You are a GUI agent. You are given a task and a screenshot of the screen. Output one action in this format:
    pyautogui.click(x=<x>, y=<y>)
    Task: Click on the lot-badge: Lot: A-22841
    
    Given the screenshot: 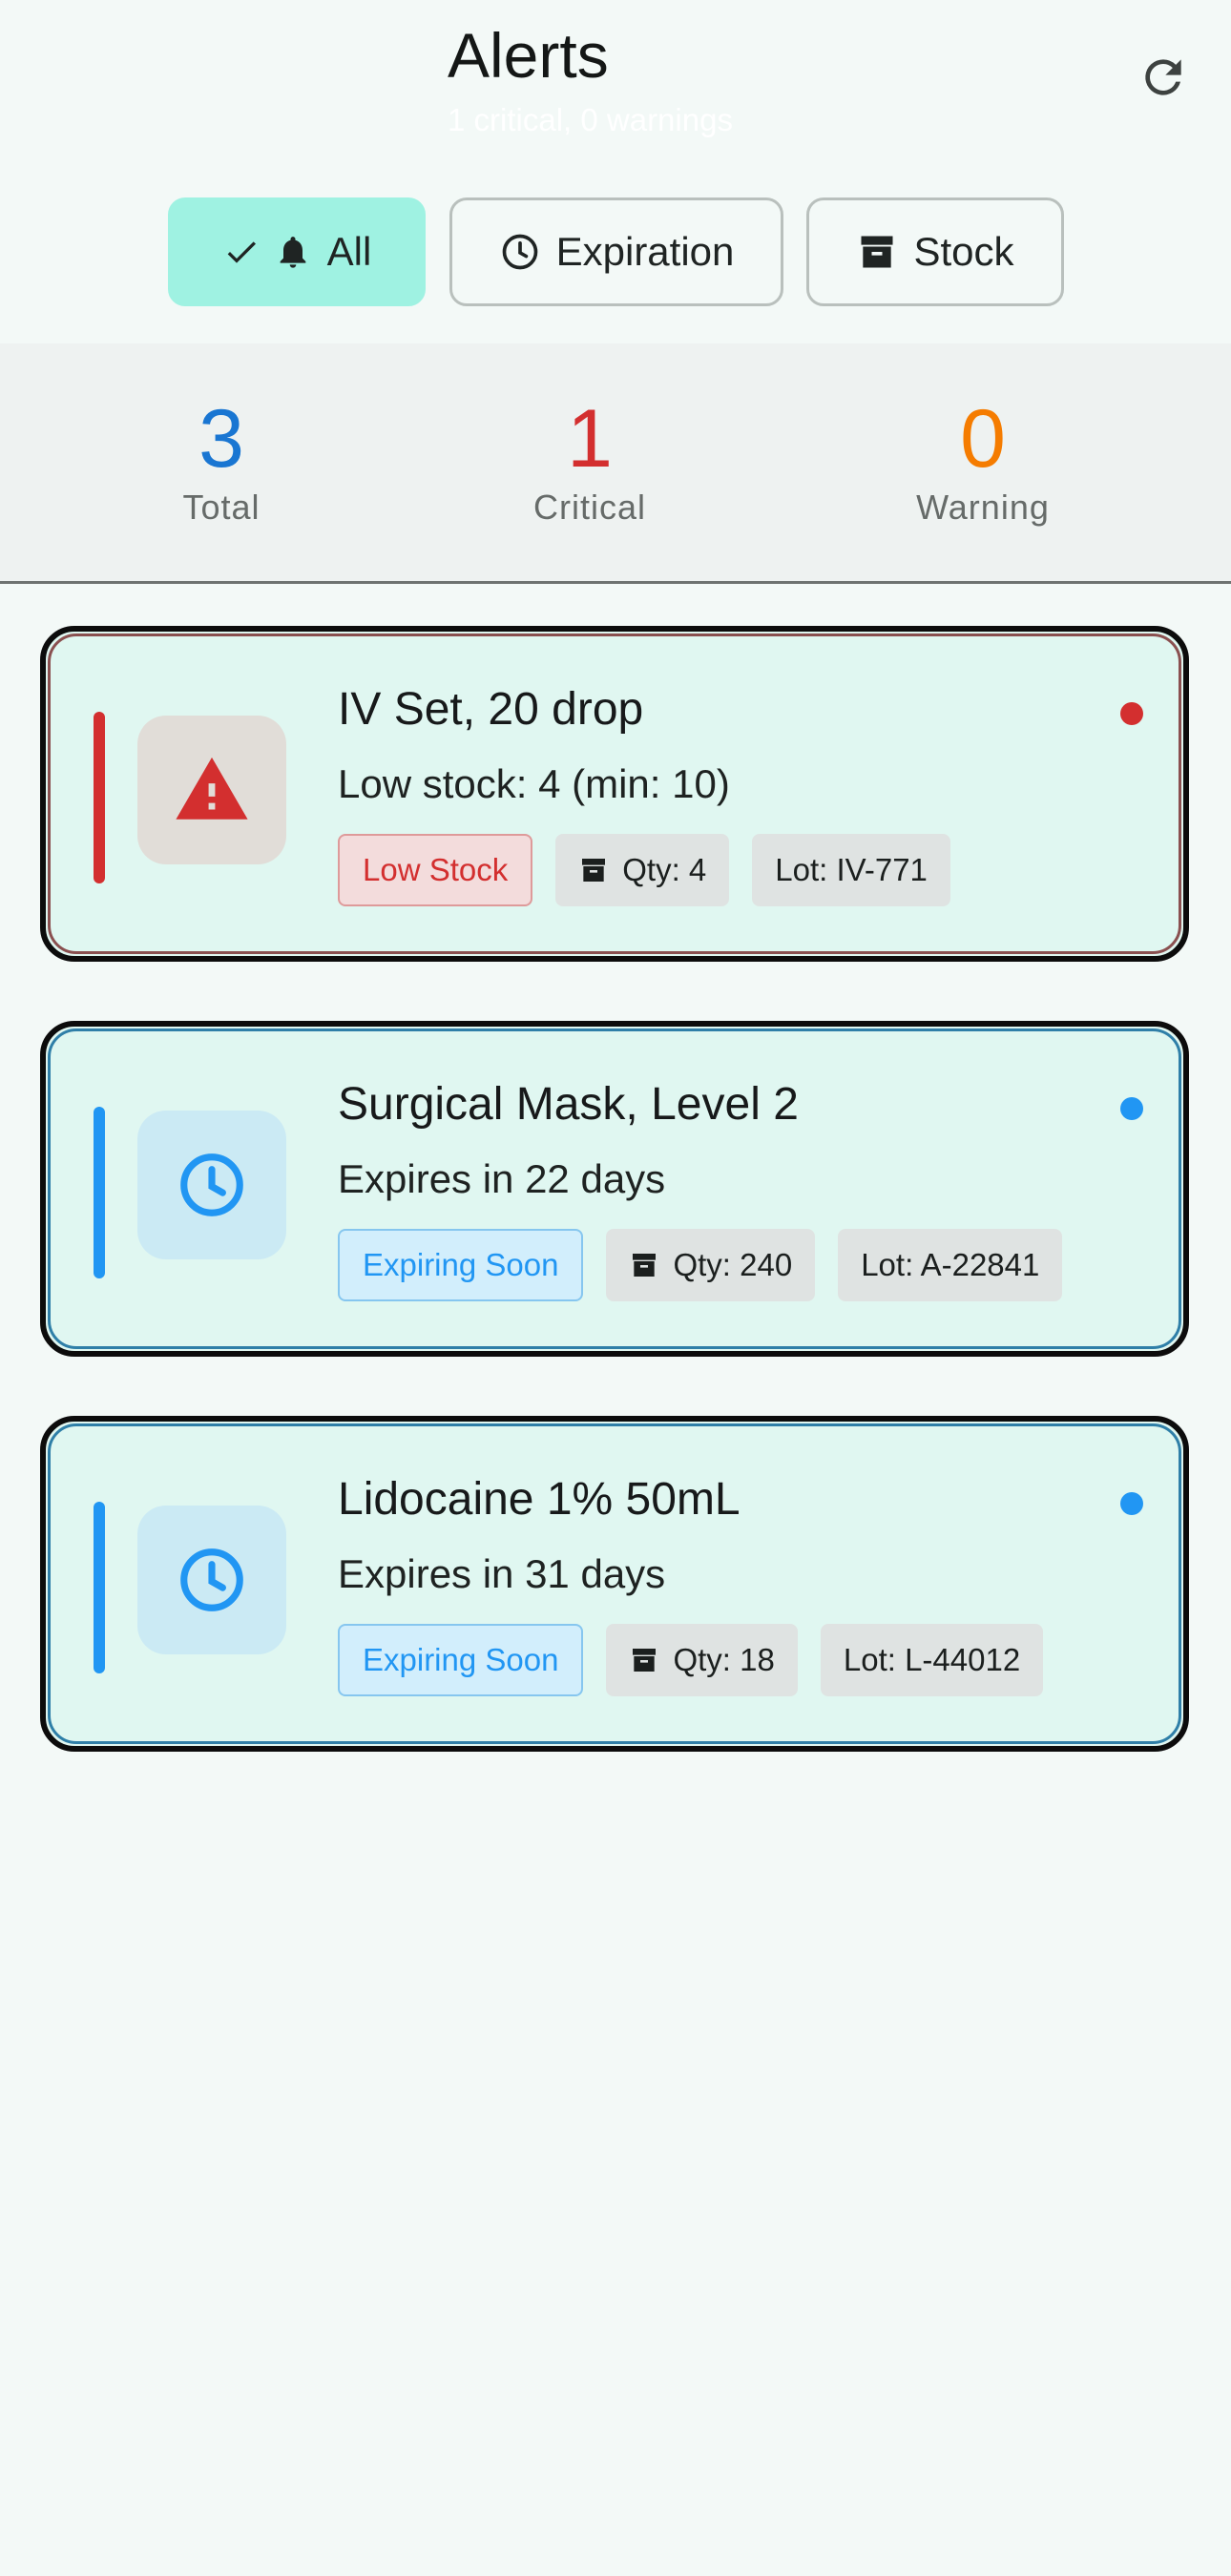 What is the action you would take?
    pyautogui.click(x=950, y=1265)
    